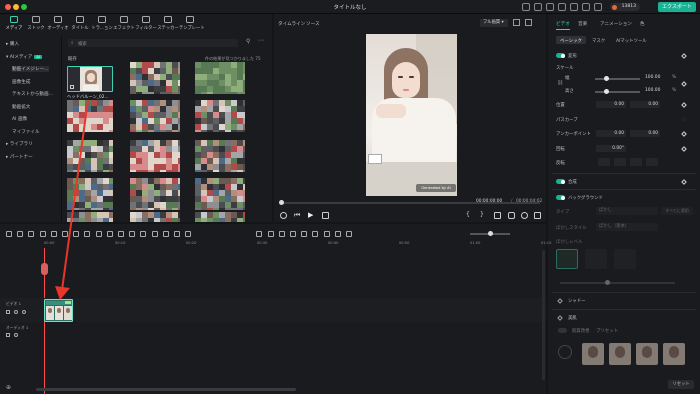 The width and height of the screenshot is (700, 394). Describe the element at coordinates (62, 293) in the screenshot. I see `annotation-arrow-head` at that location.